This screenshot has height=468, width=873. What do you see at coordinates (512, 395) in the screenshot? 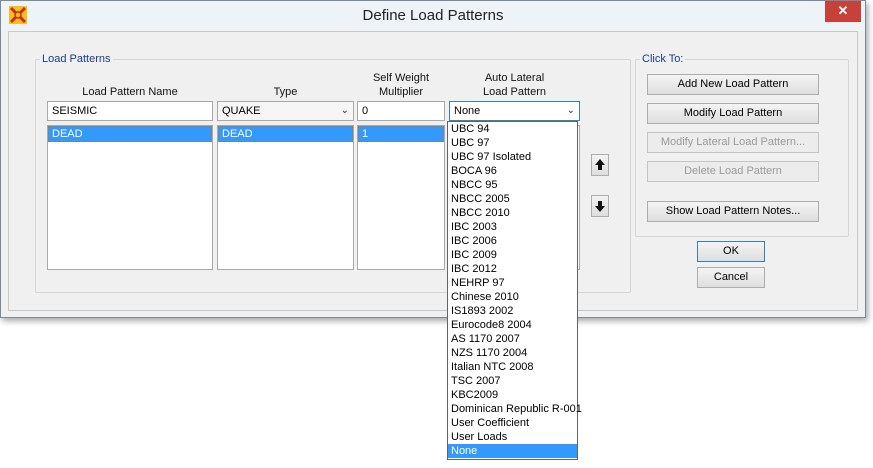
I see `dropdown-option: KBC2009` at bounding box center [512, 395].